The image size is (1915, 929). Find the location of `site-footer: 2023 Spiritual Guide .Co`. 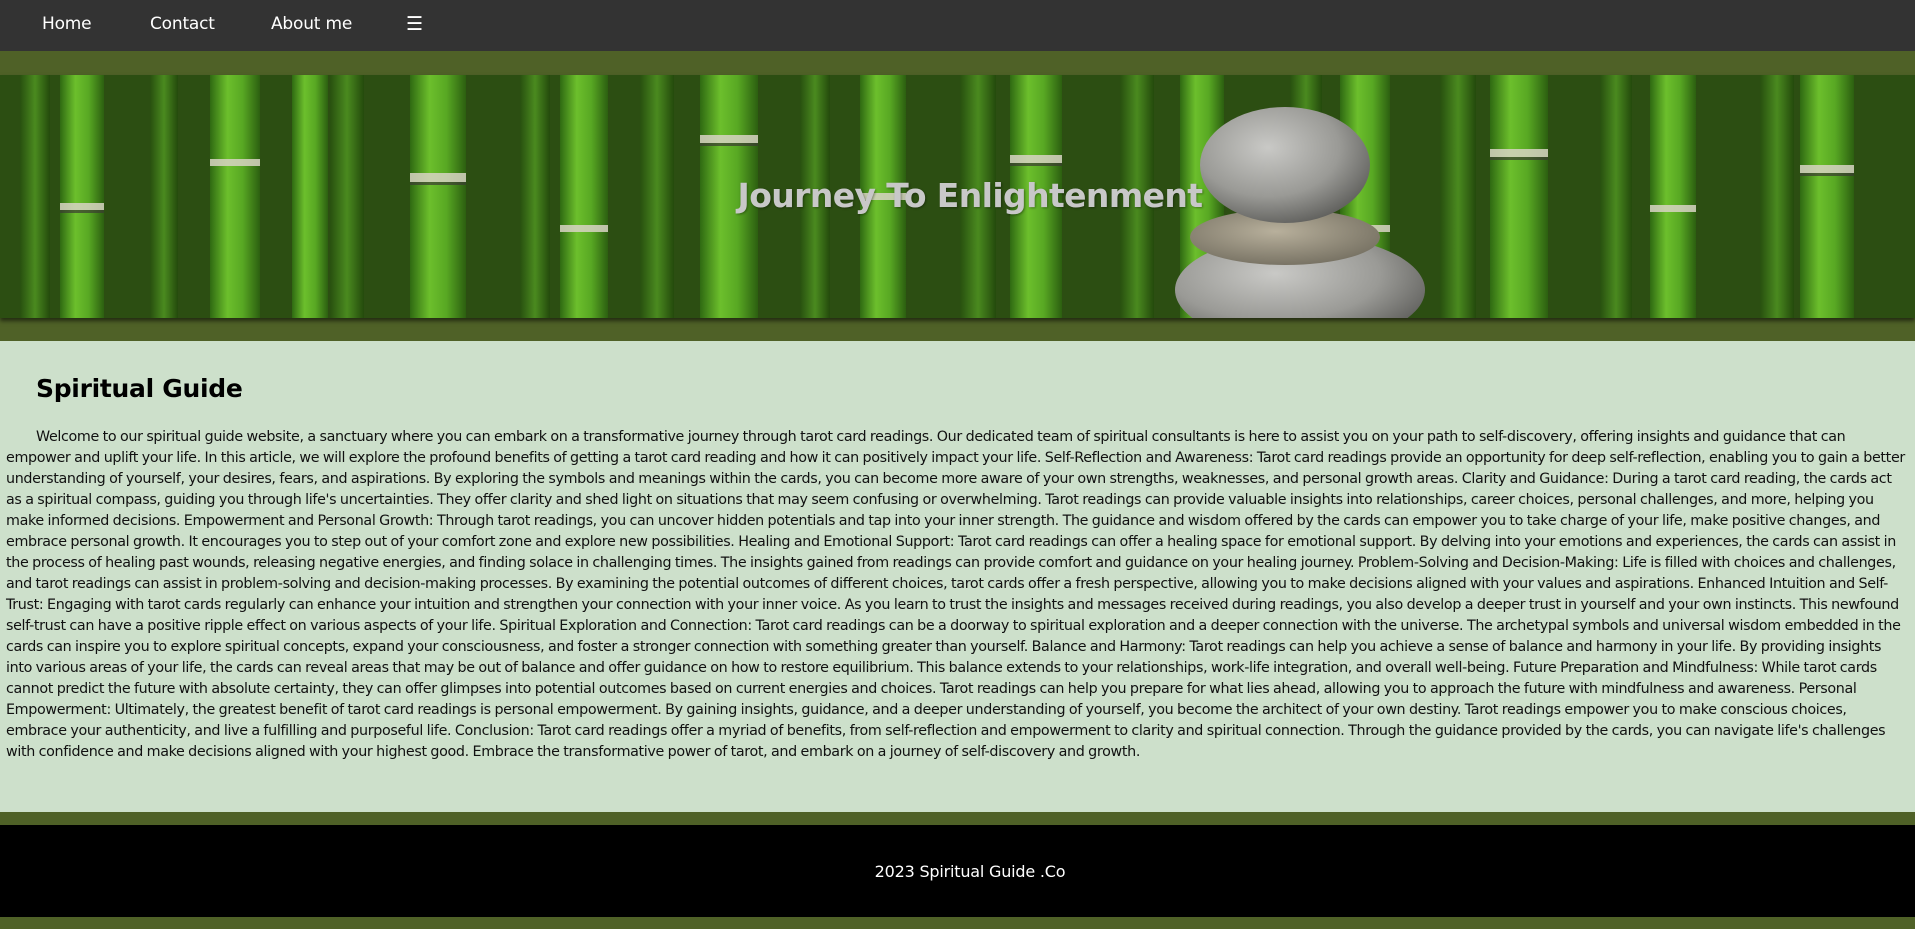

site-footer: 2023 Spiritual Guide .Co is located at coordinates (957, 871).